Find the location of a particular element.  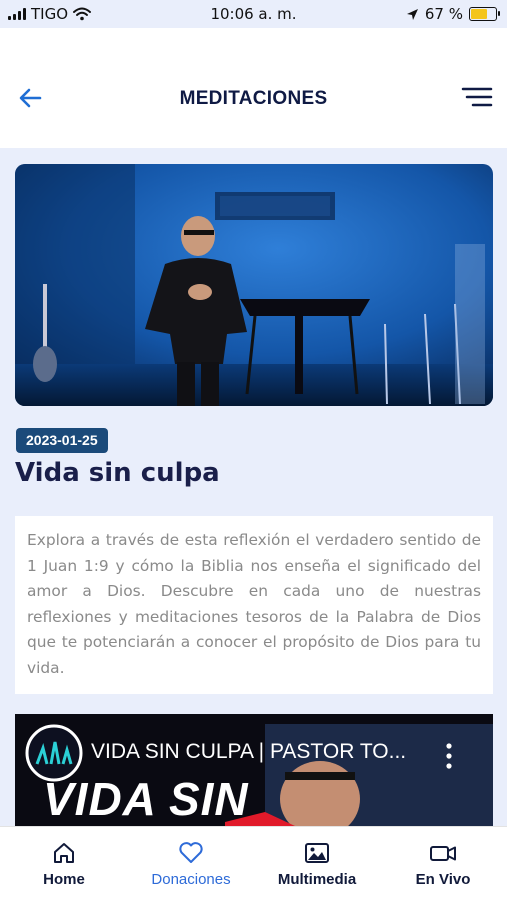

tab-donaciones: Donaciones is located at coordinates (191, 864).